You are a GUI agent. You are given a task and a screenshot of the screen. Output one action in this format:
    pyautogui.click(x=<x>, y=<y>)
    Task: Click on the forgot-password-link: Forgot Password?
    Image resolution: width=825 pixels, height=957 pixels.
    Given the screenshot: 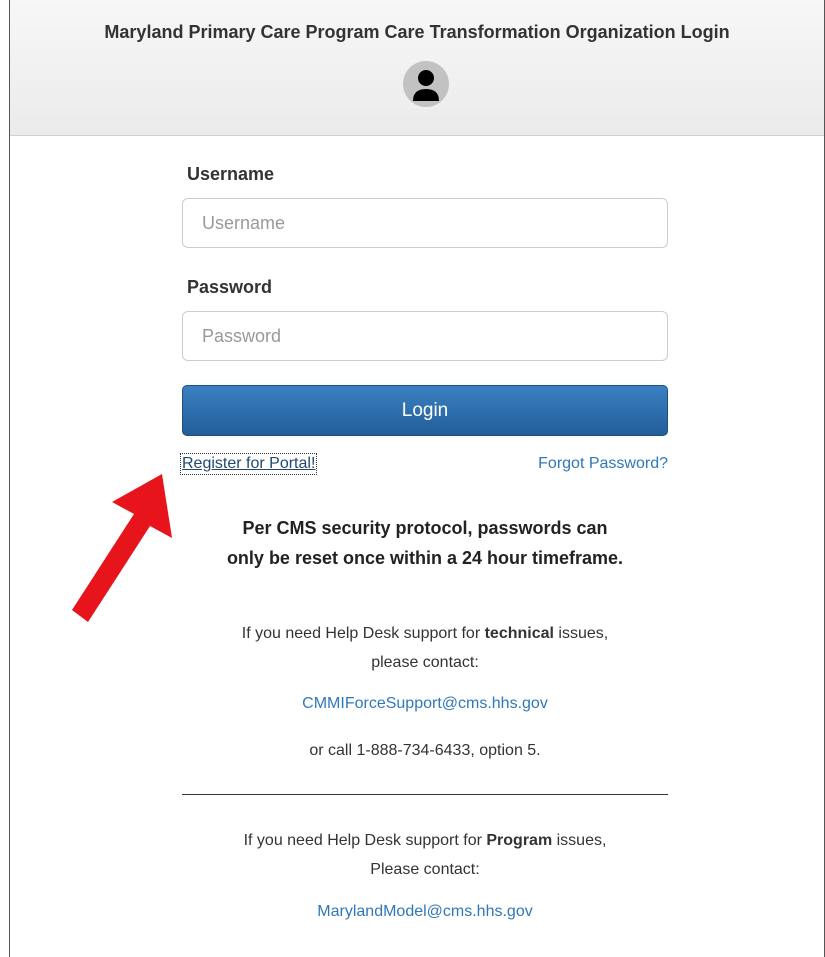 What is the action you would take?
    pyautogui.click(x=603, y=464)
    